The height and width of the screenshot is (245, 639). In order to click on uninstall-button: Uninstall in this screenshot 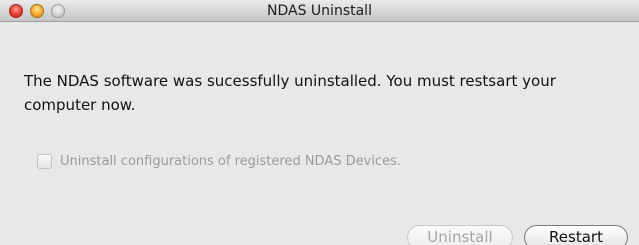, I will do `click(460, 235)`.